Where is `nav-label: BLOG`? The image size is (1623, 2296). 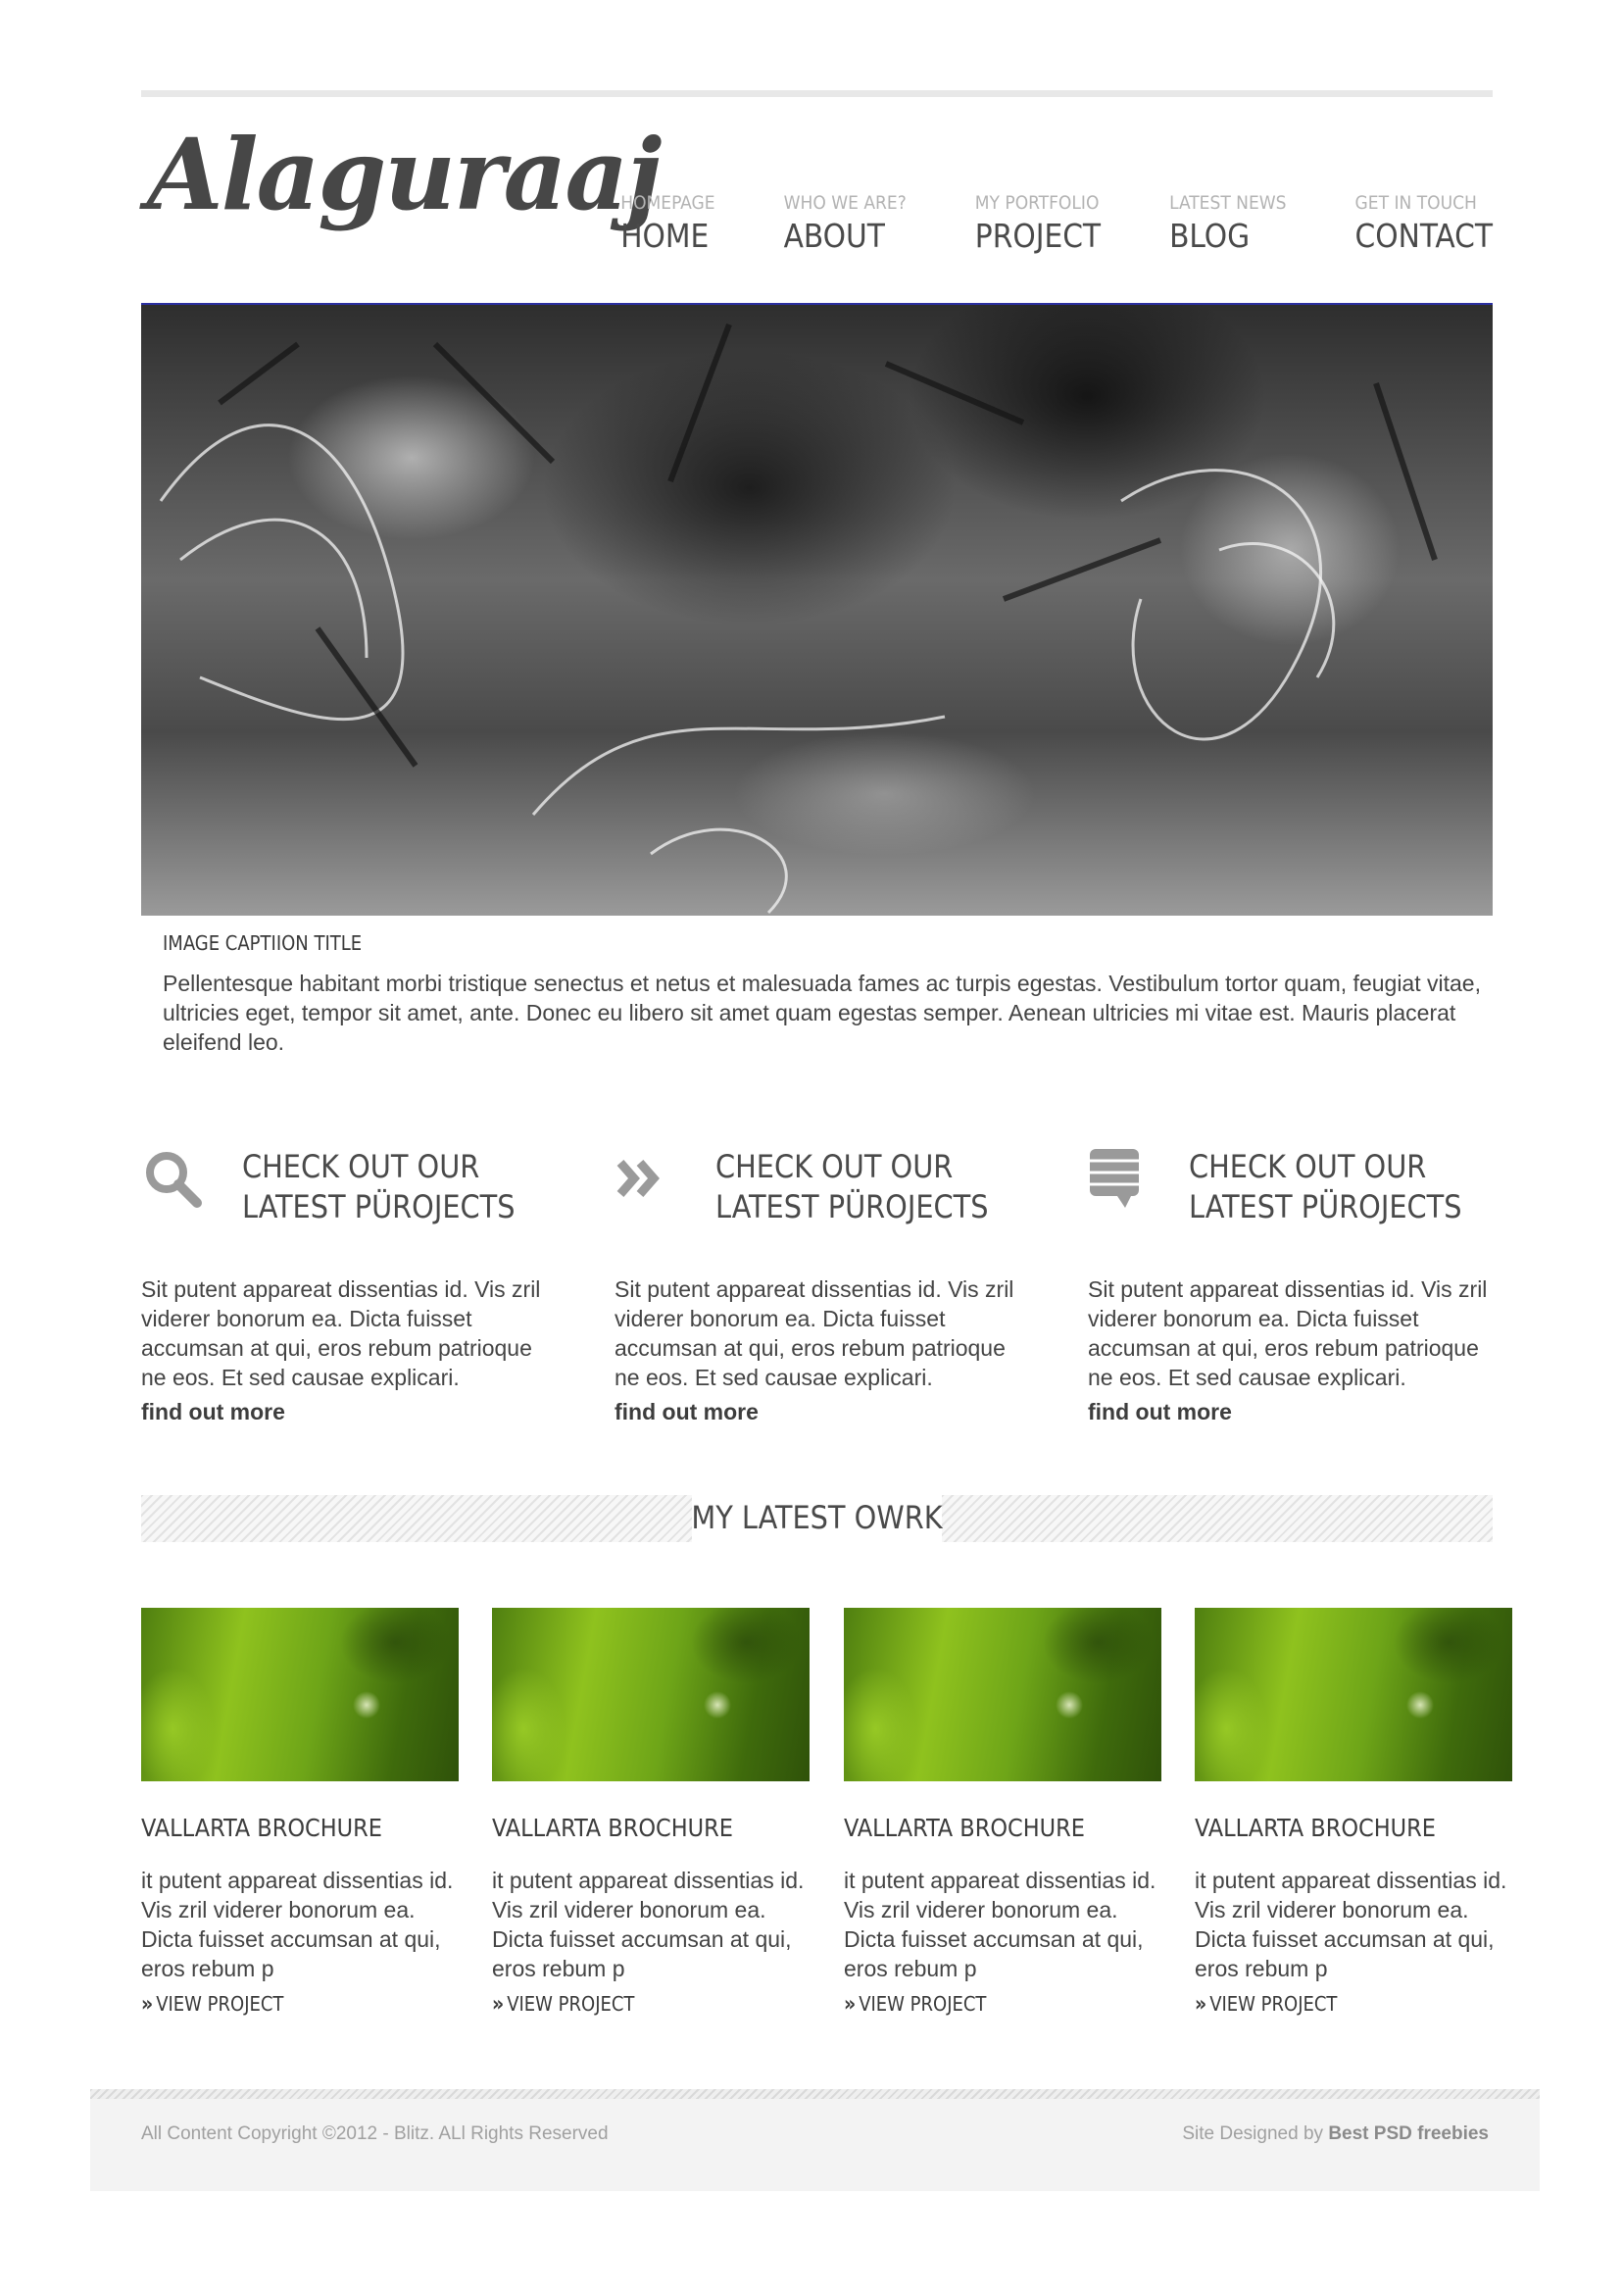
nav-label: BLOG is located at coordinates (1210, 236).